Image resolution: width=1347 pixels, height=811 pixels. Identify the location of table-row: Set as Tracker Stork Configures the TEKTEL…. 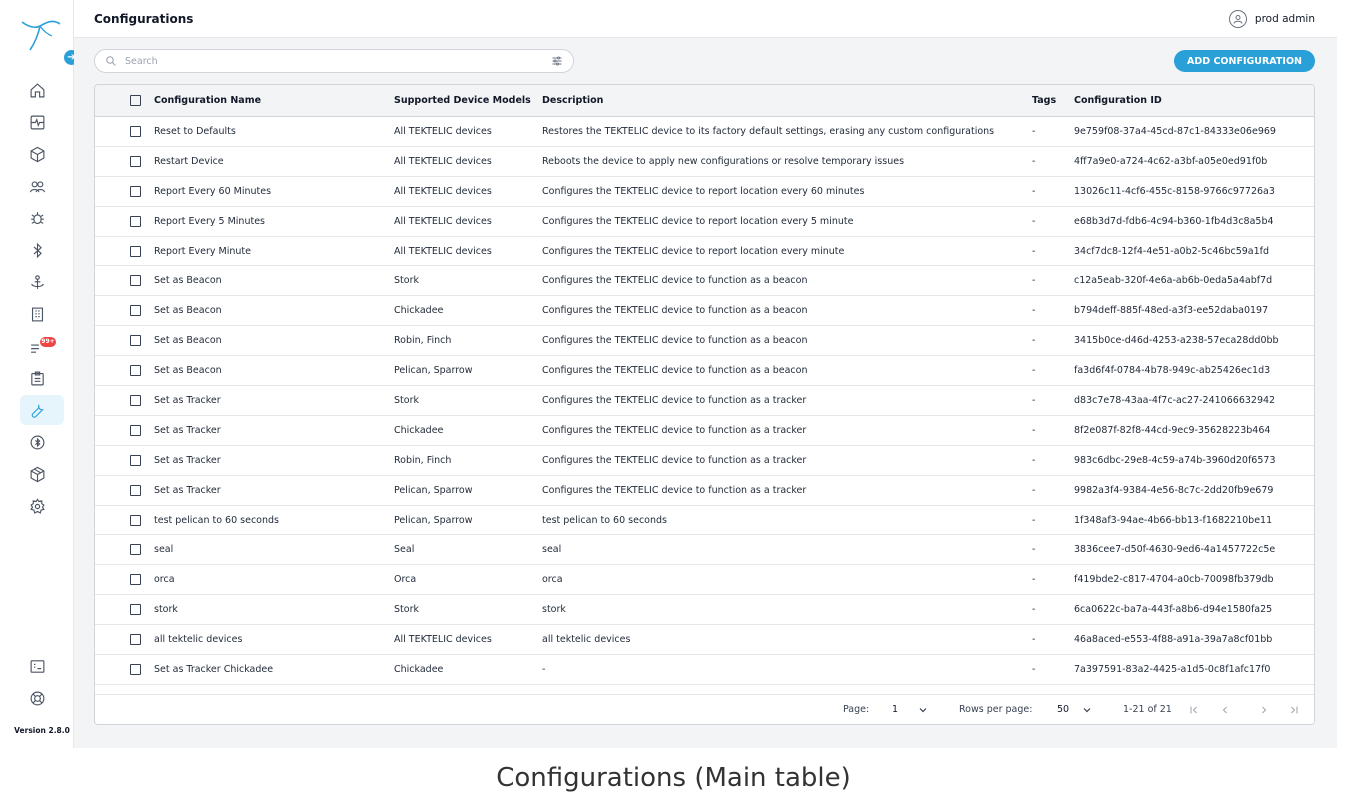
(704, 401).